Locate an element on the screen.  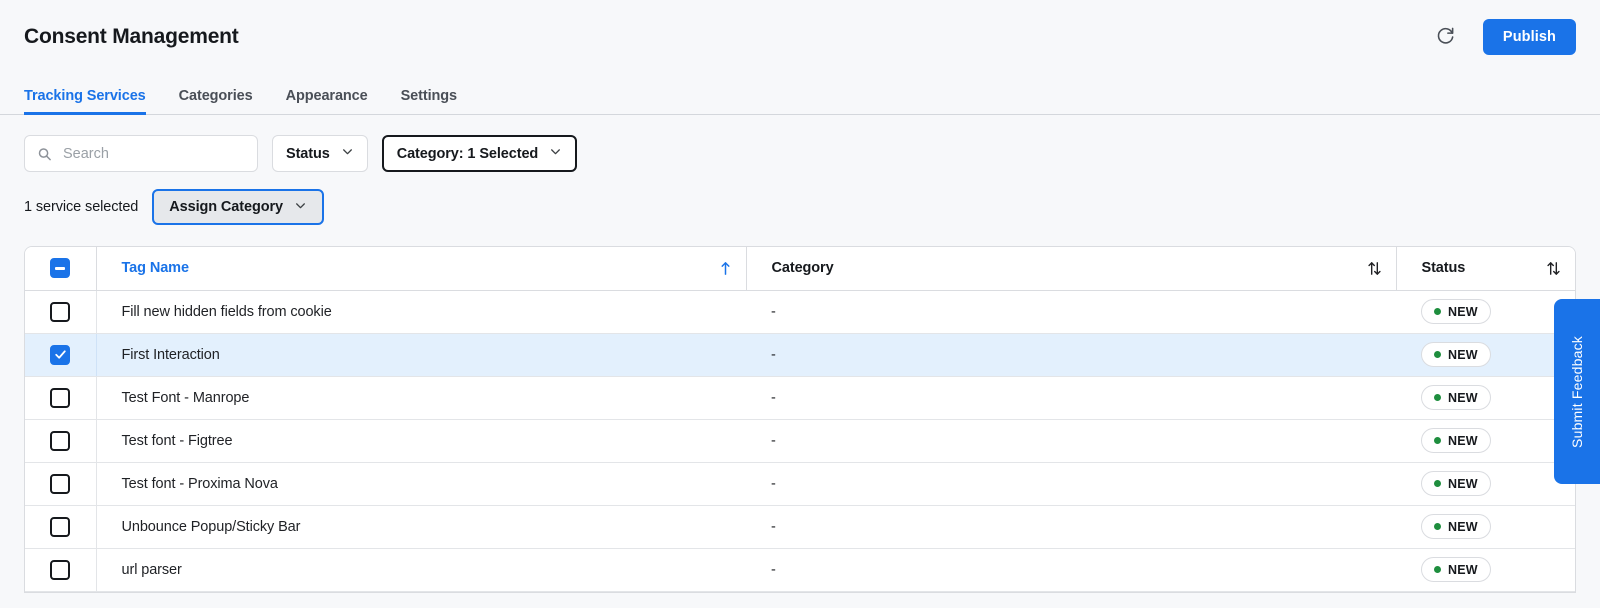
column-header-status: Status is located at coordinates (1485, 269).